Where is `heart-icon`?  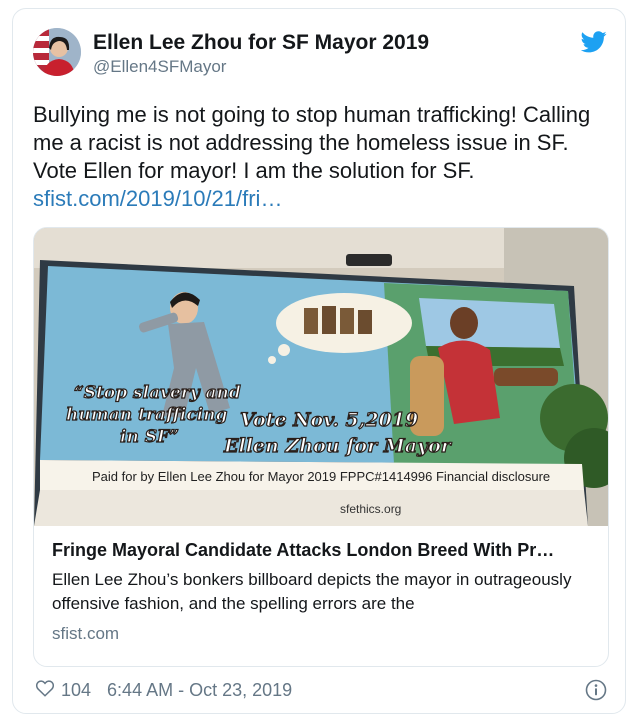
heart-icon is located at coordinates (48, 690).